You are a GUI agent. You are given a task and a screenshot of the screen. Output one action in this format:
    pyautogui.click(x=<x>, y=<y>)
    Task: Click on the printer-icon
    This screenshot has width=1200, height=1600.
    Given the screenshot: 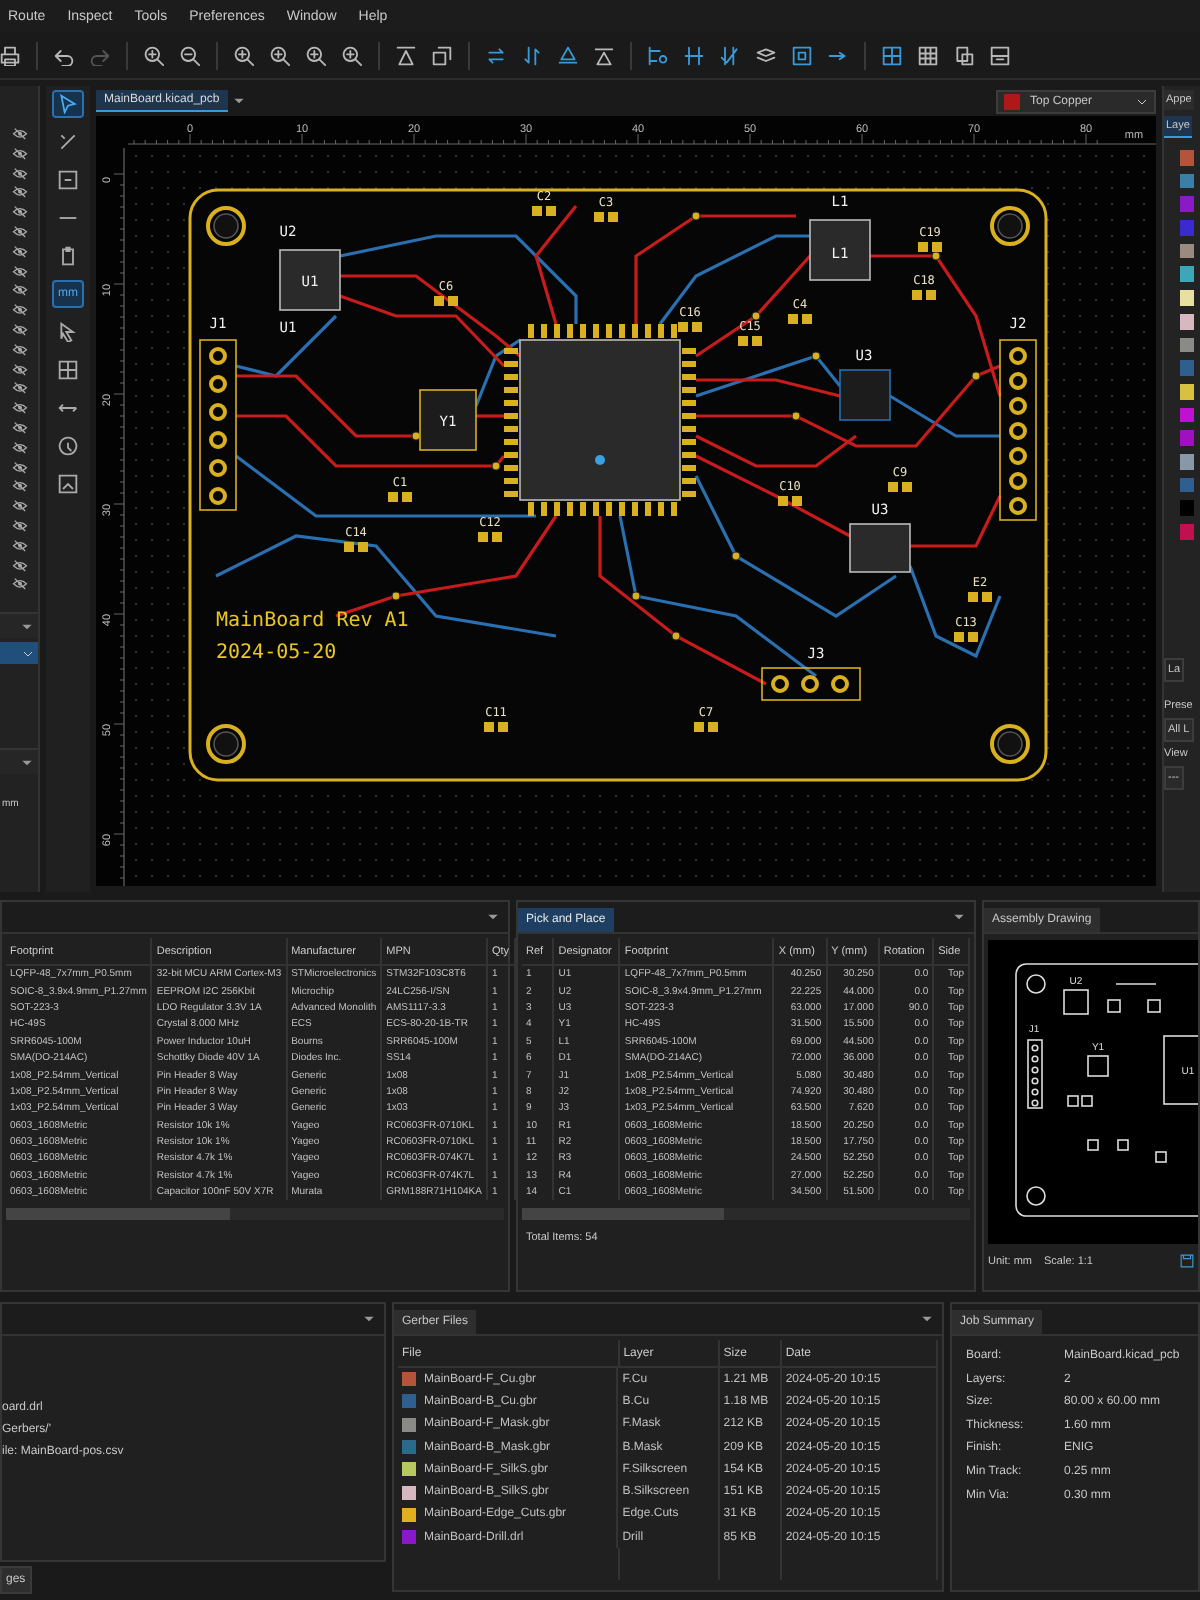 What is the action you would take?
    pyautogui.click(x=10, y=55)
    